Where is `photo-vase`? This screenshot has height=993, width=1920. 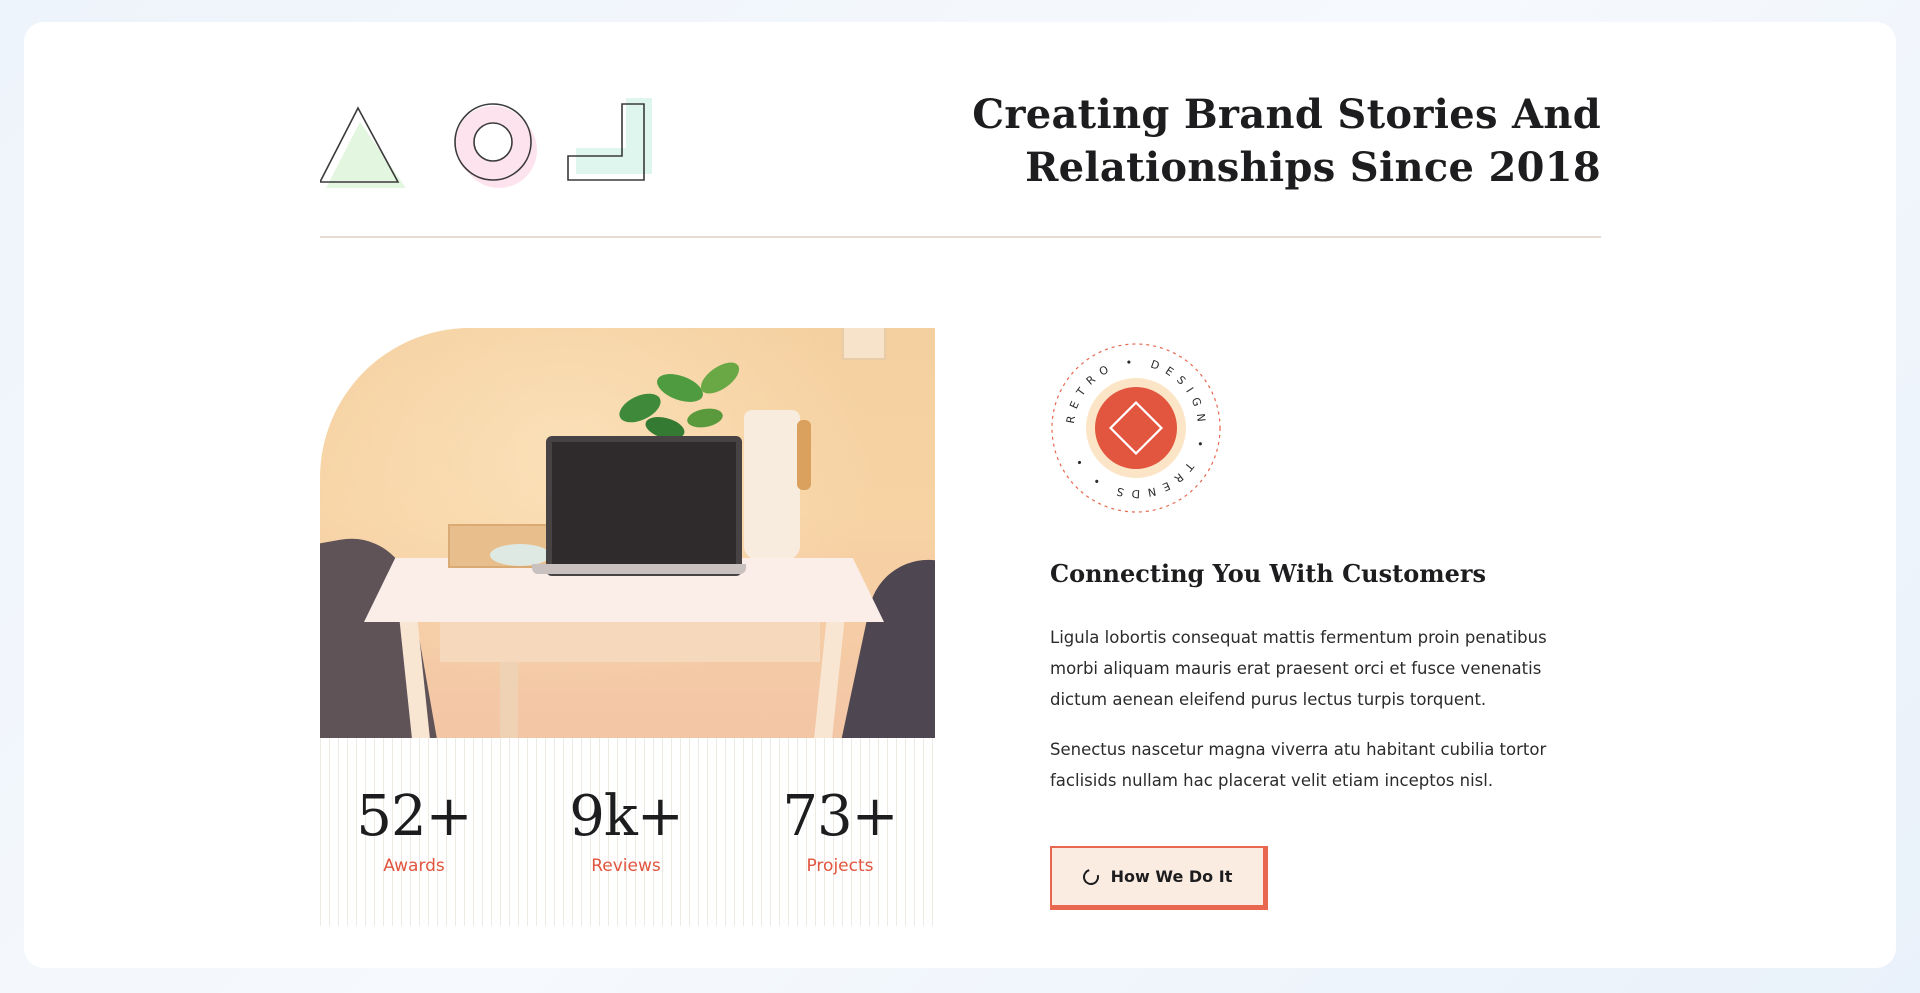
photo-vase is located at coordinates (772, 485).